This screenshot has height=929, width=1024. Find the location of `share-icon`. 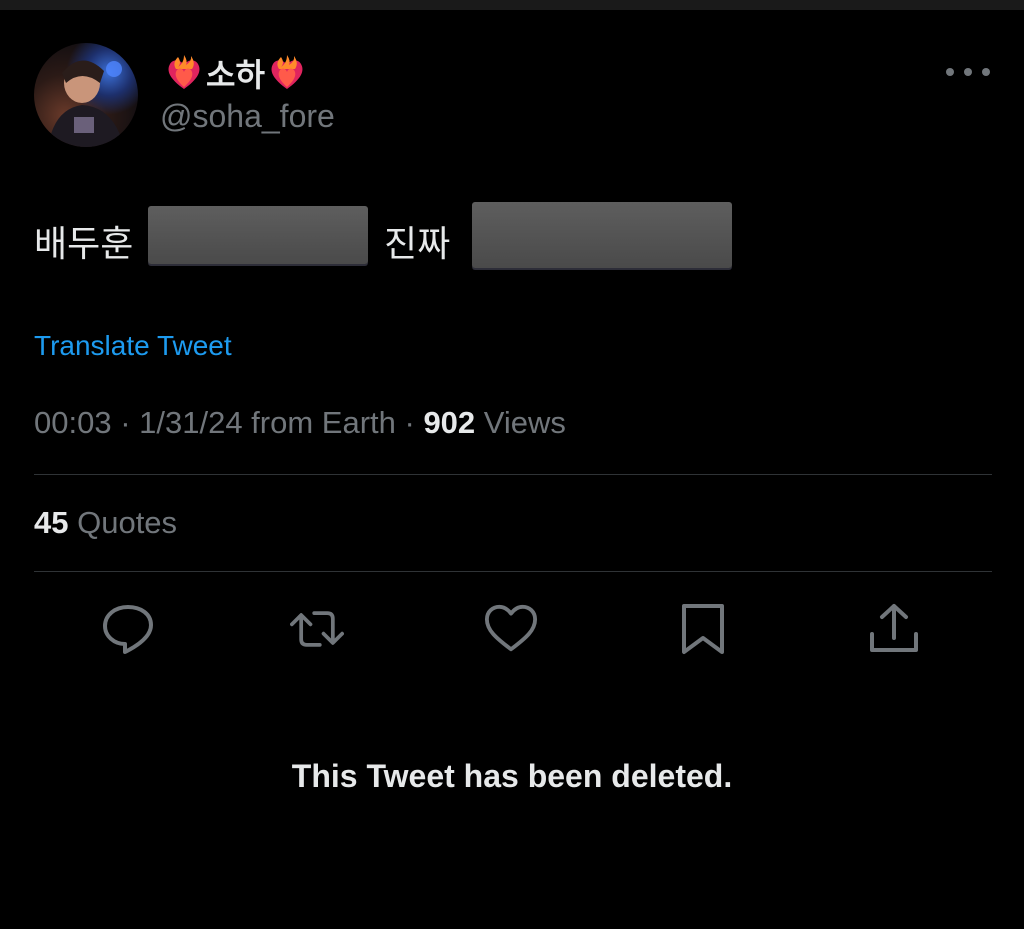

share-icon is located at coordinates (894, 629).